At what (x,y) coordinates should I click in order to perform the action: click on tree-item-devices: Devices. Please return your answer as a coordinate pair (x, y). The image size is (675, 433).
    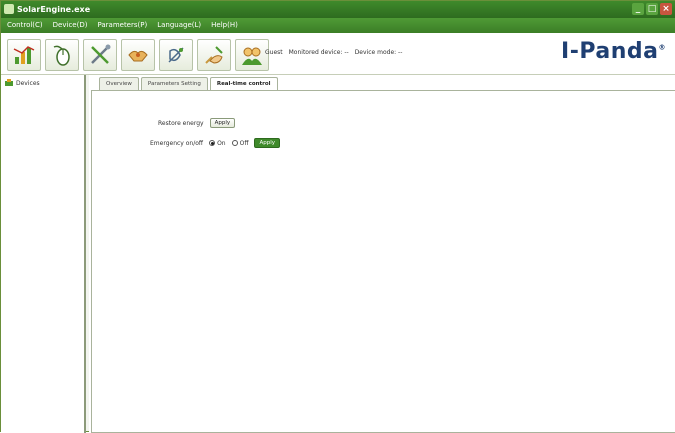
    Looking at the image, I should click on (22, 83).